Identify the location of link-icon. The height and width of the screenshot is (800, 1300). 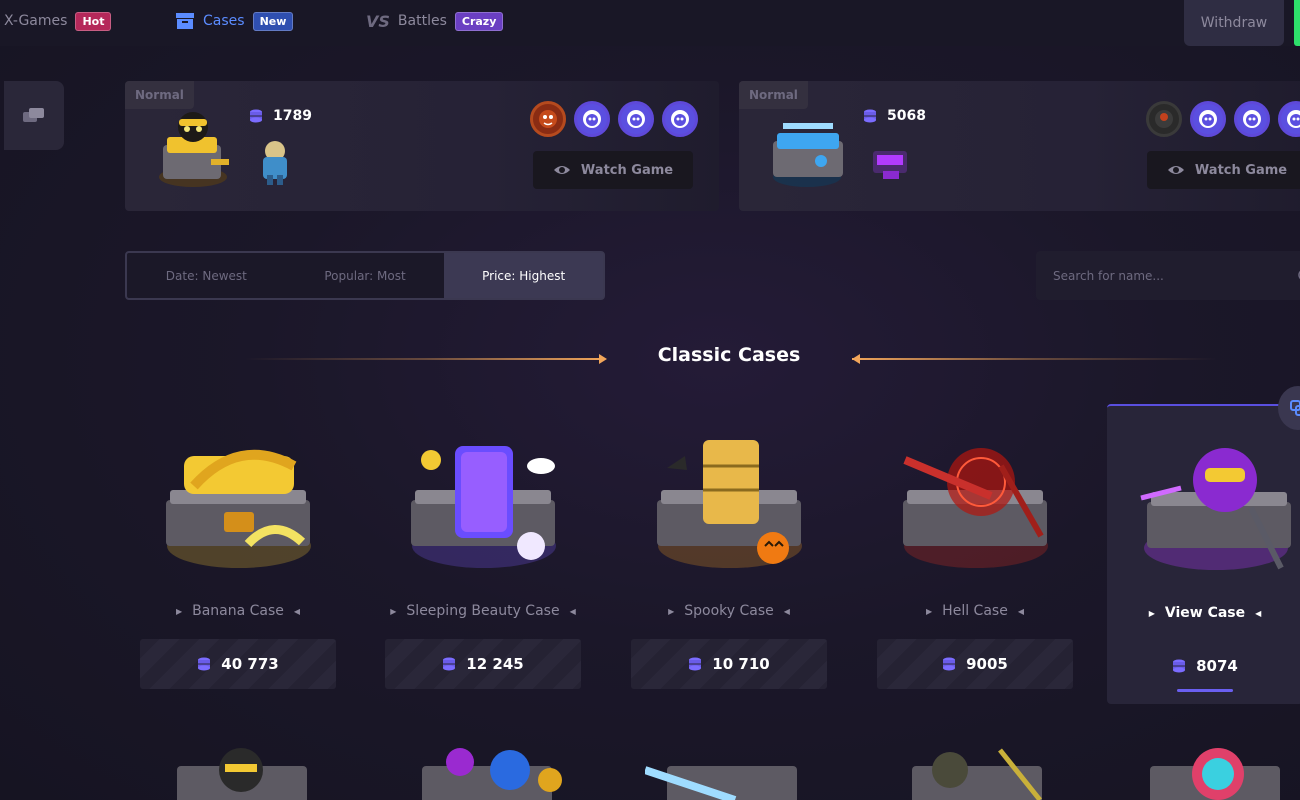
(1295, 408).